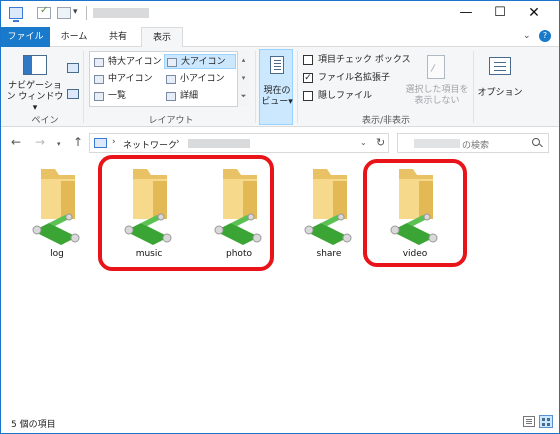 The height and width of the screenshot is (434, 560). I want to click on group-label-show-hide: 表示/非表示, so click(386, 121).